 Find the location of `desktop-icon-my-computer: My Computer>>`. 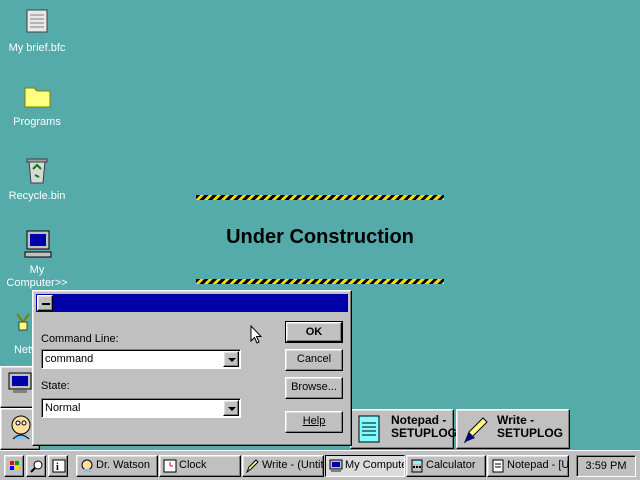

desktop-icon-my-computer: My Computer>> is located at coordinates (37, 259).